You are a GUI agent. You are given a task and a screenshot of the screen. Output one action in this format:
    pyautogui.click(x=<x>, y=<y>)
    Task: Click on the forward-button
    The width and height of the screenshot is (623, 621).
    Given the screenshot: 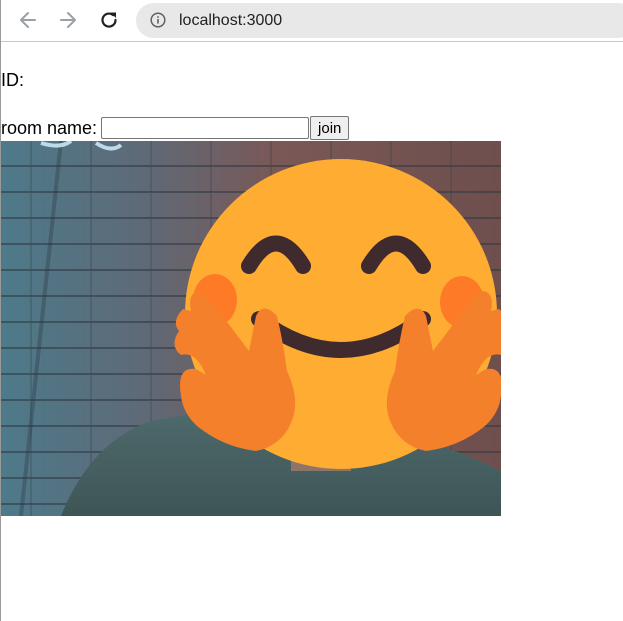 What is the action you would take?
    pyautogui.click(x=68, y=20)
    